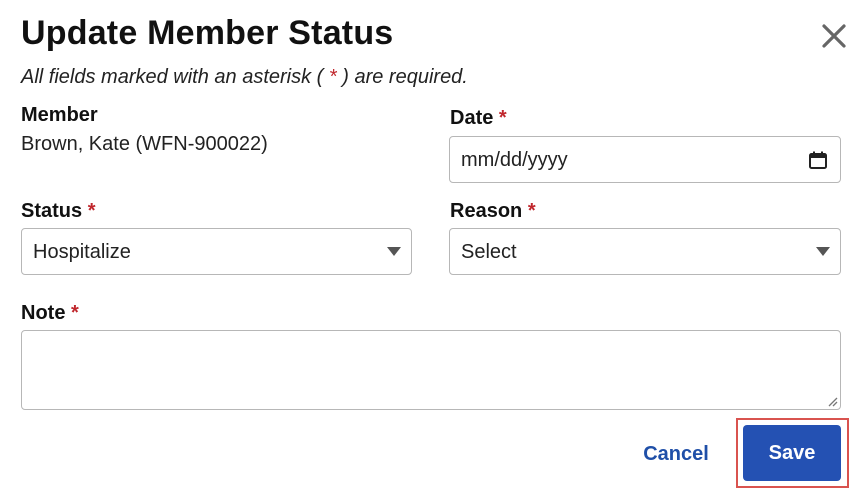 The image size is (863, 492). Describe the element at coordinates (43, 313) in the screenshot. I see `note-label-text: Note` at that location.